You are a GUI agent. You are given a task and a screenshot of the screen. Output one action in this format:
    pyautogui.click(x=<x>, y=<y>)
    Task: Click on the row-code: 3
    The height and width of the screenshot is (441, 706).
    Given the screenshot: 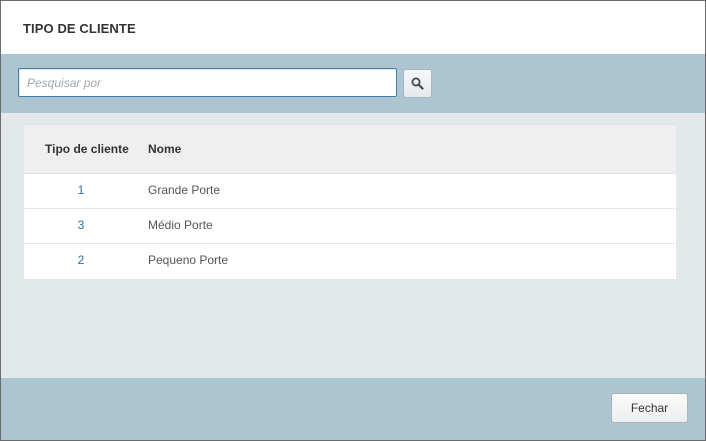 What is the action you would take?
    pyautogui.click(x=81, y=225)
    